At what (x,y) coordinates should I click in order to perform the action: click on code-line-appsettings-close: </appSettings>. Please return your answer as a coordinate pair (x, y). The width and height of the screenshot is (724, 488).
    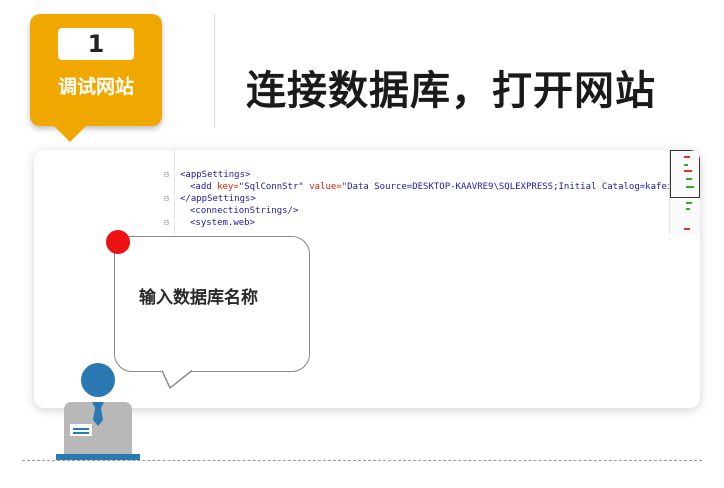
    Looking at the image, I should click on (218, 199).